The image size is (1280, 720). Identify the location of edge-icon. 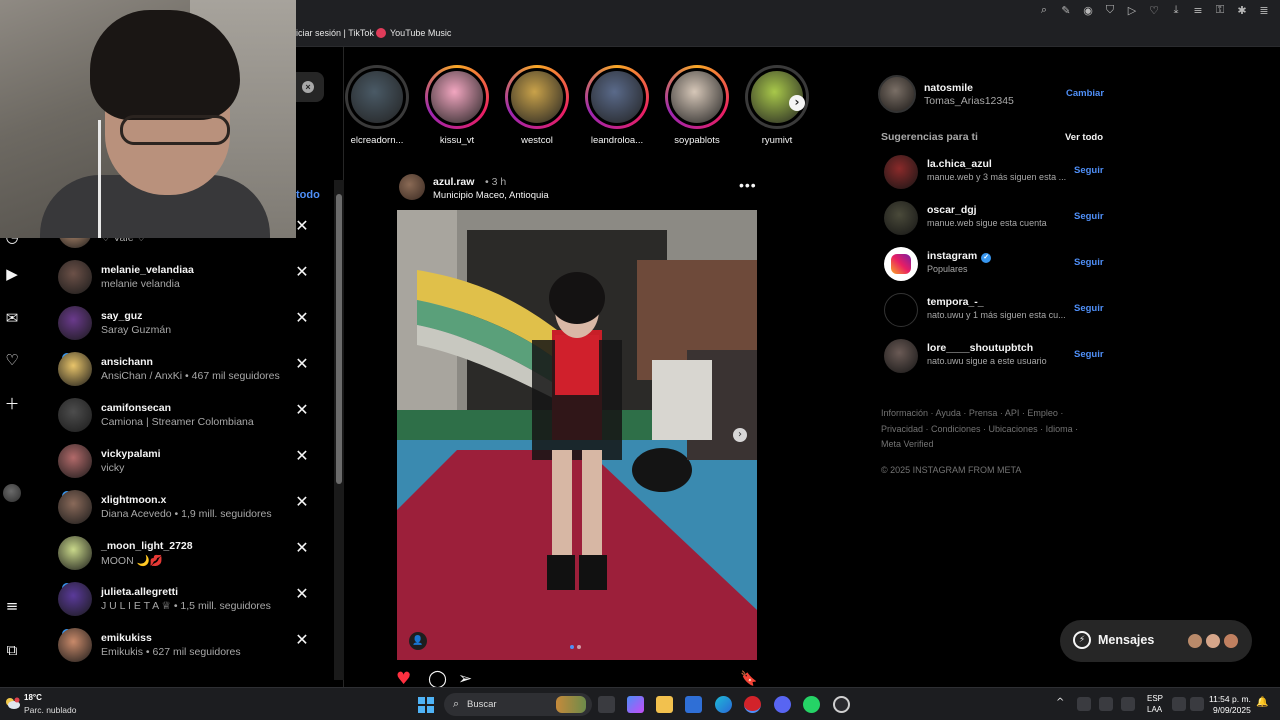
(723, 704).